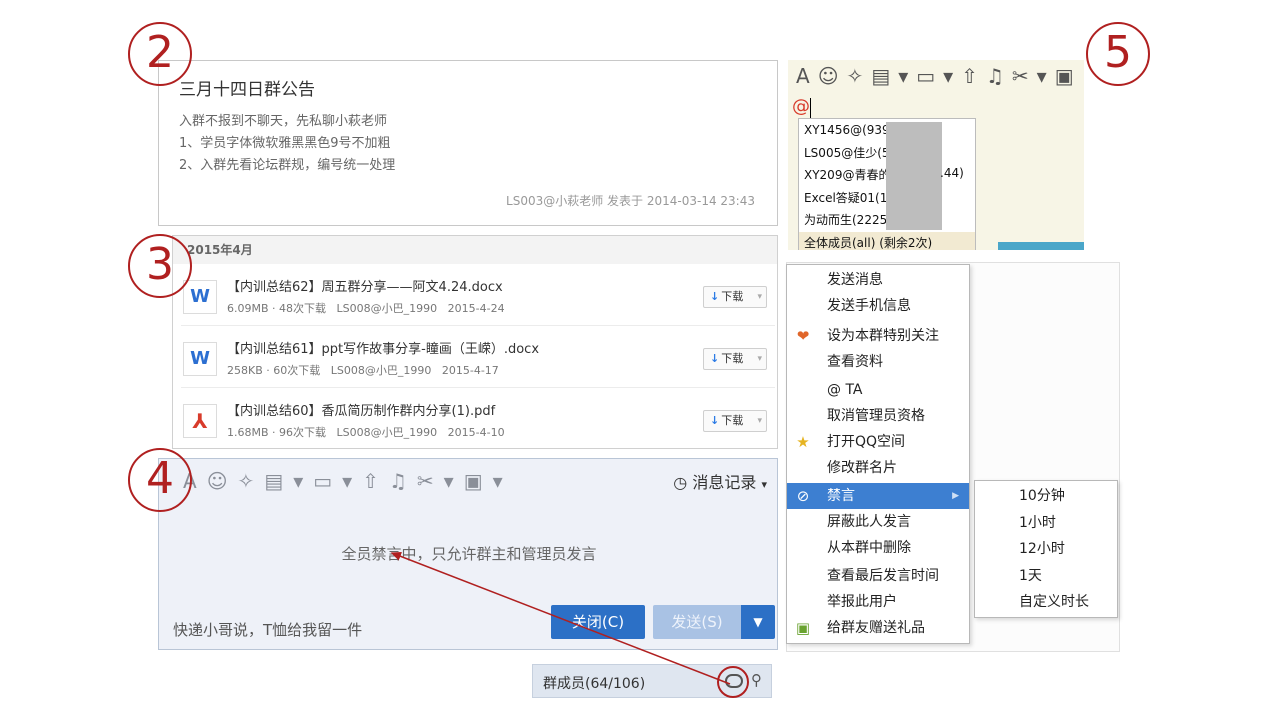 The height and width of the screenshot is (720, 1280). I want to click on annotation-arrow, so click(560, 618).